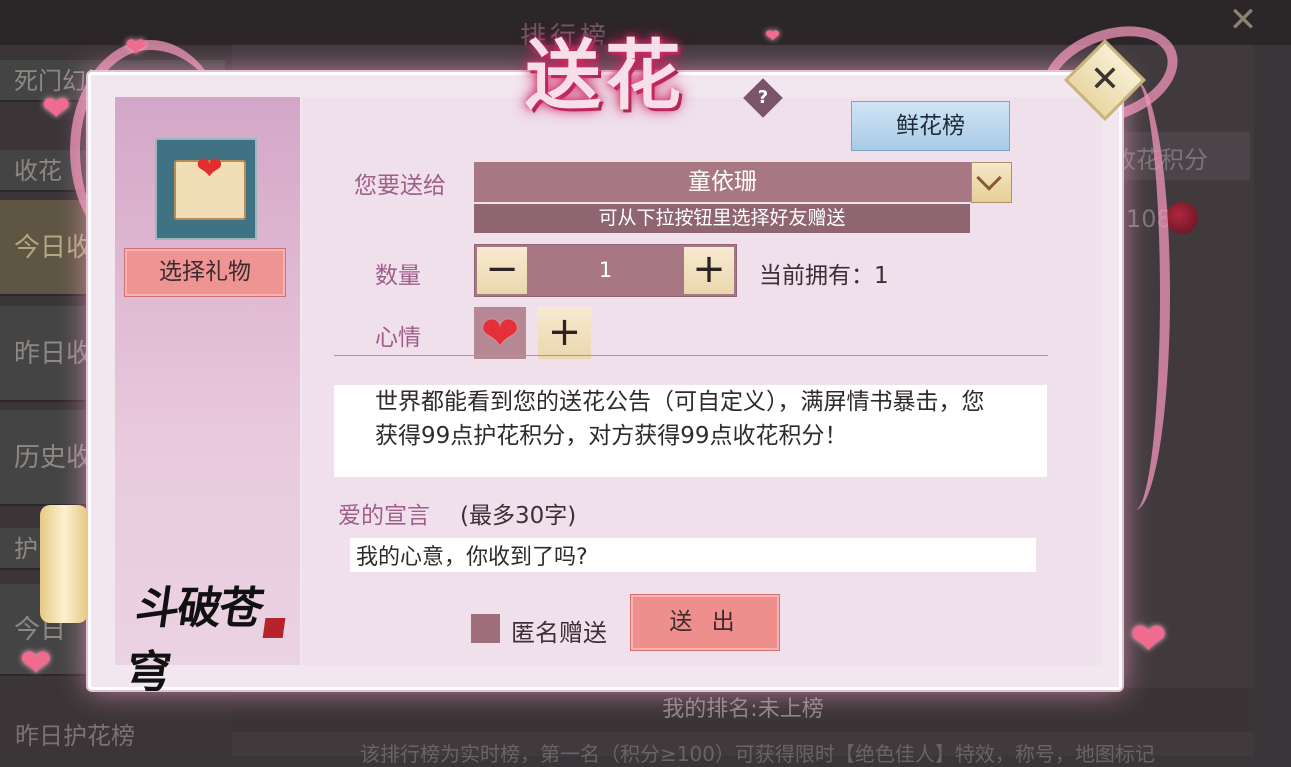  Describe the element at coordinates (743, 710) in the screenshot. I see `background-my-rank: 我的排名:未上榜` at that location.